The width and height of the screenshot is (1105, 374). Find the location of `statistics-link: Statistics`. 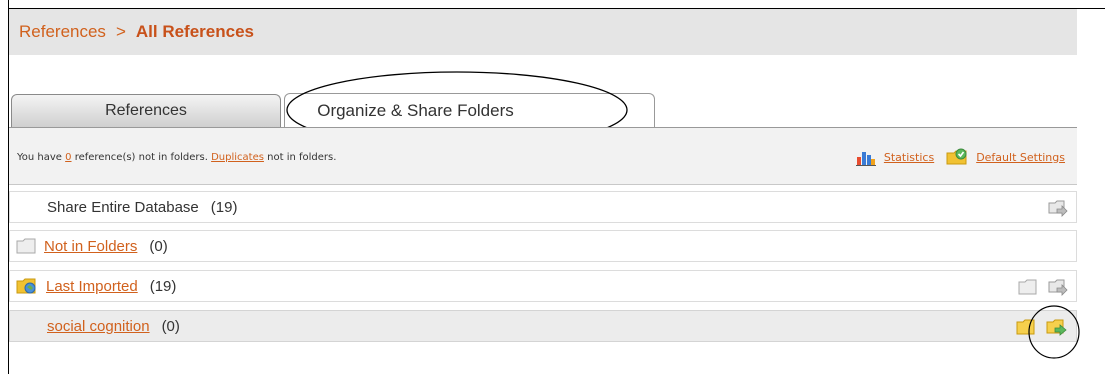

statistics-link: Statistics is located at coordinates (909, 157).